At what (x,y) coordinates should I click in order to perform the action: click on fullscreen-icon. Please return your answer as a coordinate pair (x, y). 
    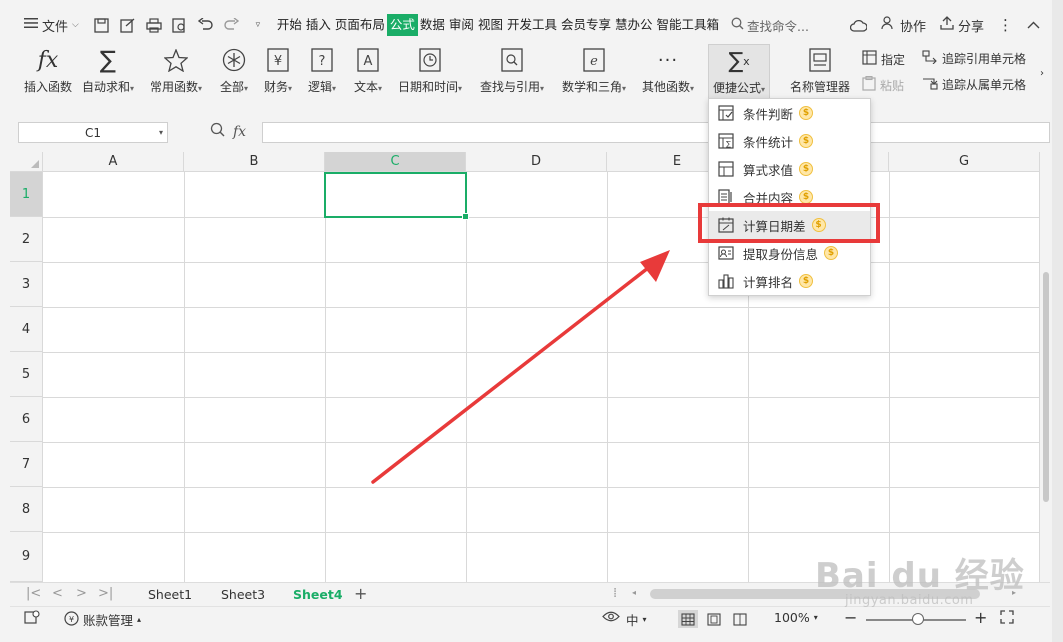
    Looking at the image, I should click on (1007, 617).